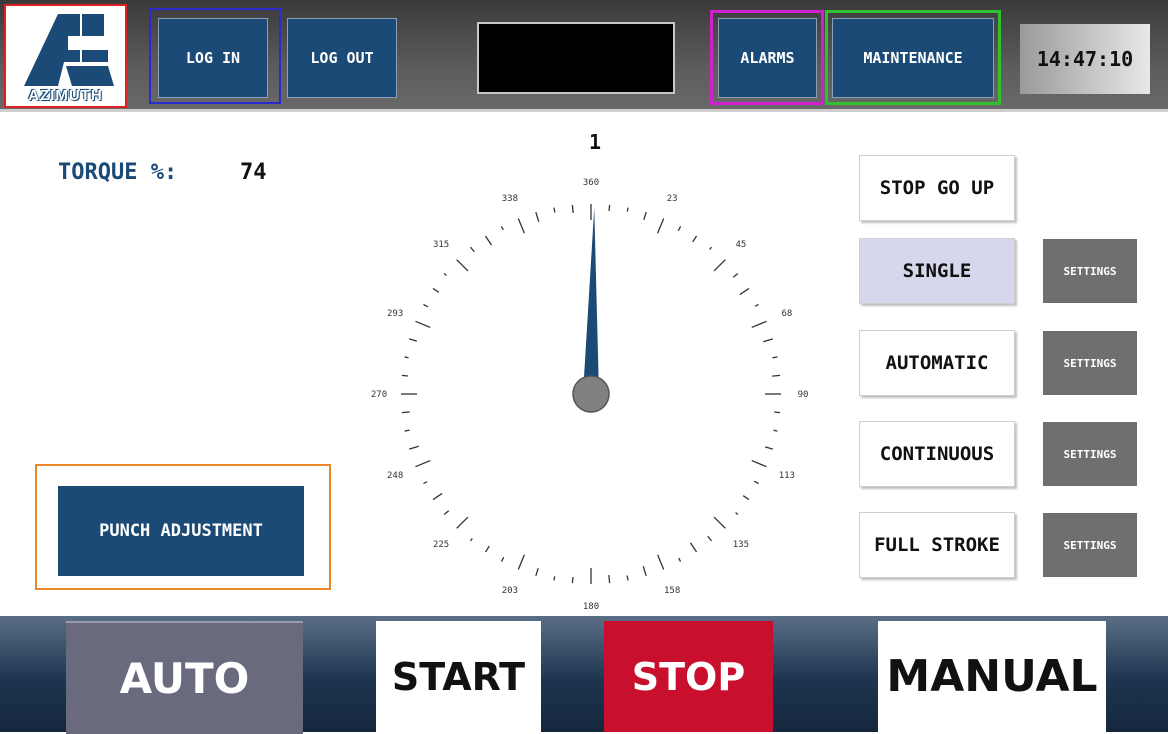 The width and height of the screenshot is (1168, 734). Describe the element at coordinates (1090, 363) in the screenshot. I see `automatic-settings-button: SETTINGS` at that location.